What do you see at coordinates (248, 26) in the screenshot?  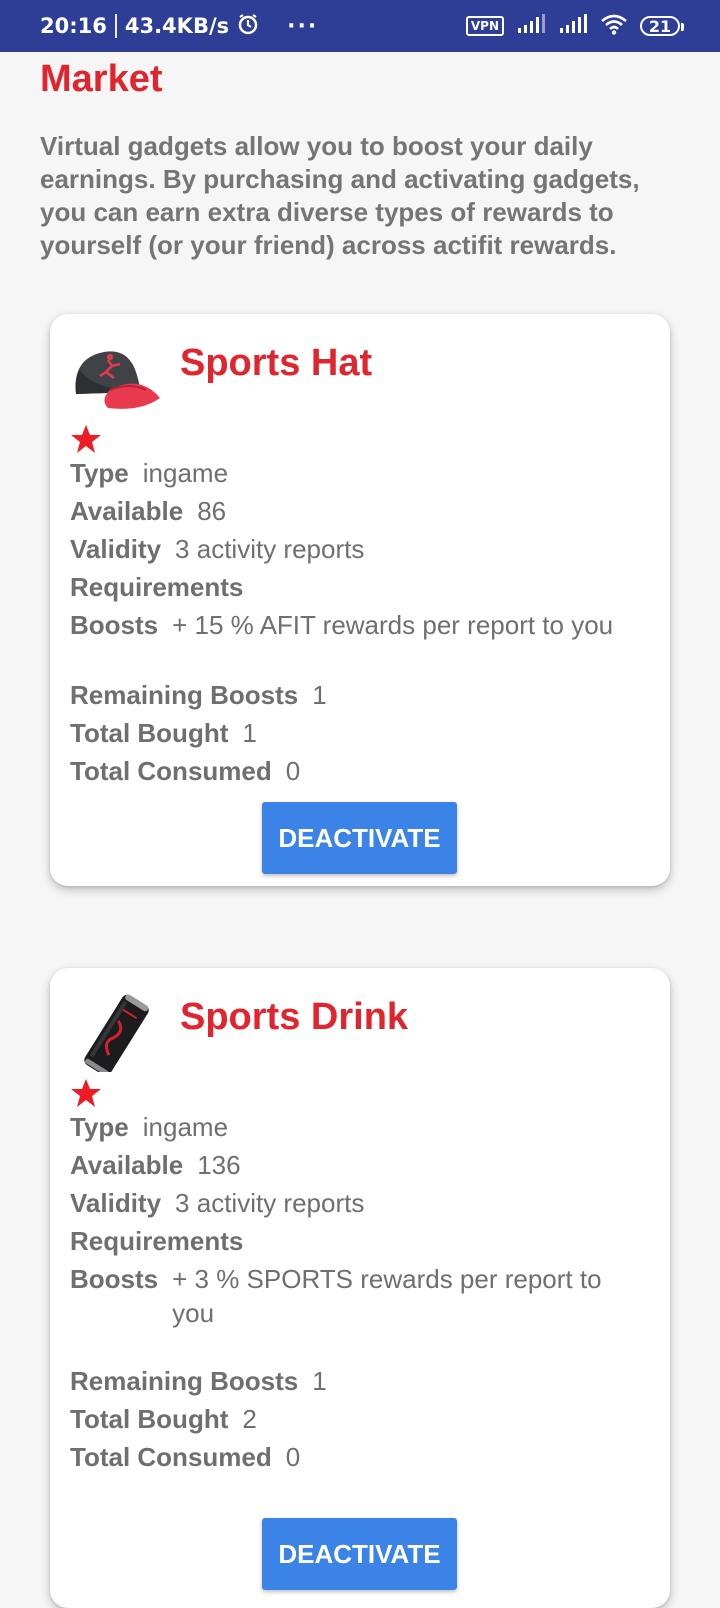 I see `alarm-icon` at bounding box center [248, 26].